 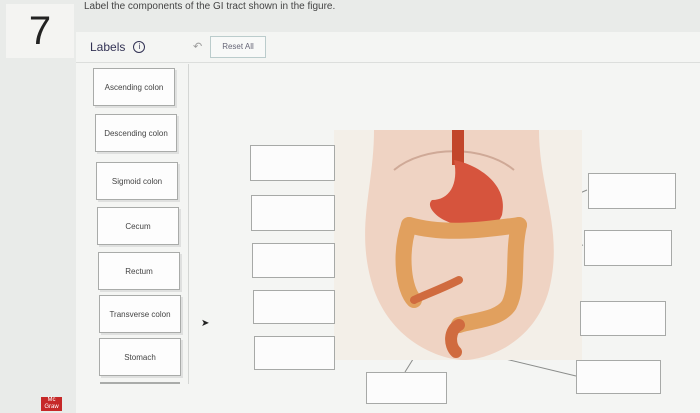 I want to click on mouse-cursor-icon: ➤, so click(x=205, y=323).